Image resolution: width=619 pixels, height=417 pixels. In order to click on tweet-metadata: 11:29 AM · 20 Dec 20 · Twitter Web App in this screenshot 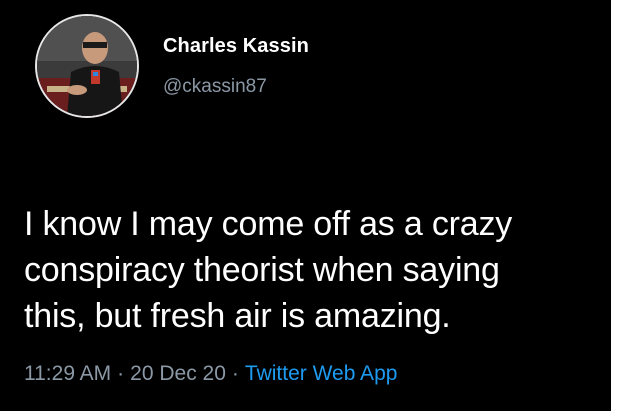, I will do `click(210, 374)`.